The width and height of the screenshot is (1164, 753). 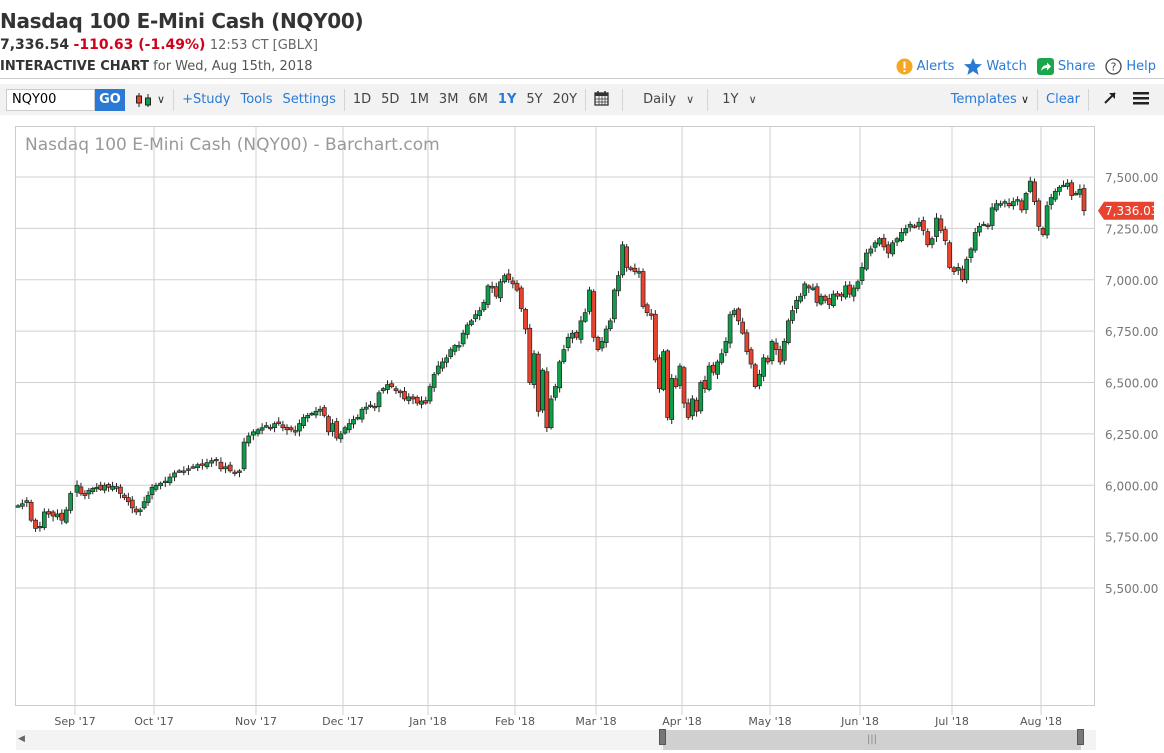 What do you see at coordinates (21, 739) in the screenshot?
I see `scroll-left-icon: ◀` at bounding box center [21, 739].